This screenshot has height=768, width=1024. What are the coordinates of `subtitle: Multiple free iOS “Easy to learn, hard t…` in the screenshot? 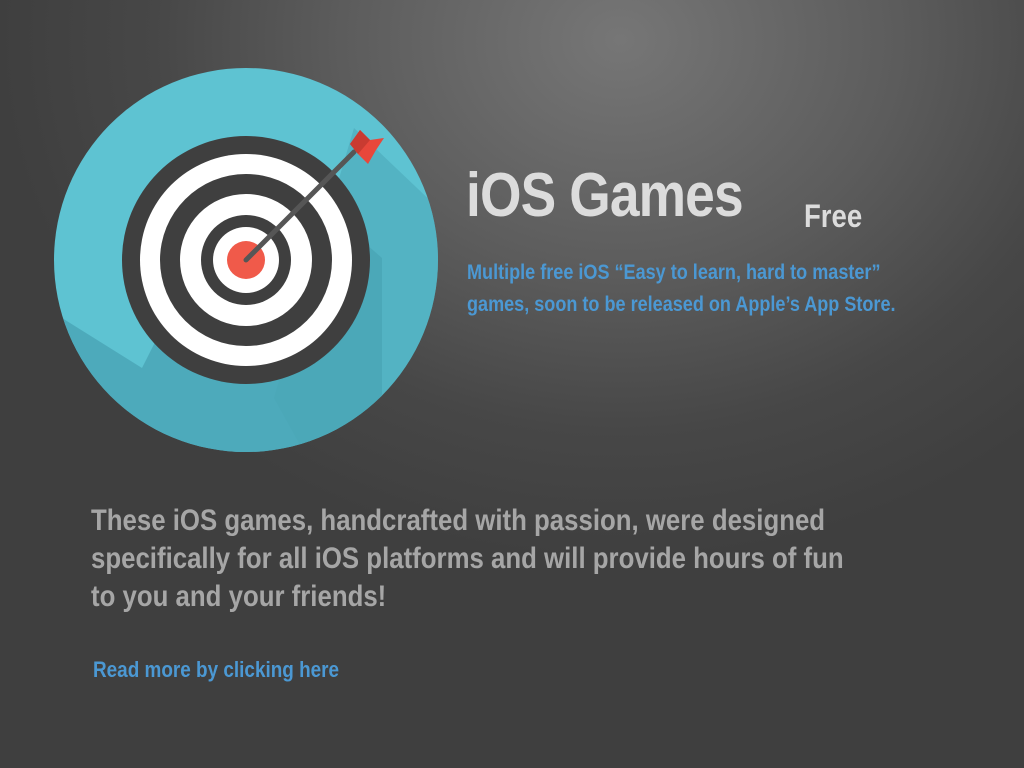 It's located at (737, 289).